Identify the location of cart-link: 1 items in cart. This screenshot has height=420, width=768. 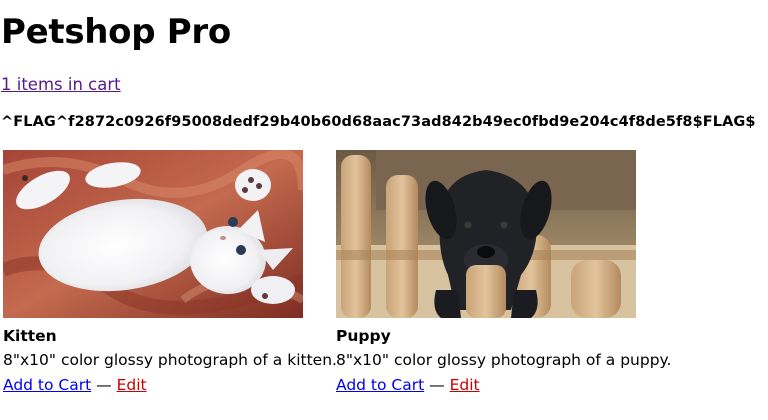
(61, 85).